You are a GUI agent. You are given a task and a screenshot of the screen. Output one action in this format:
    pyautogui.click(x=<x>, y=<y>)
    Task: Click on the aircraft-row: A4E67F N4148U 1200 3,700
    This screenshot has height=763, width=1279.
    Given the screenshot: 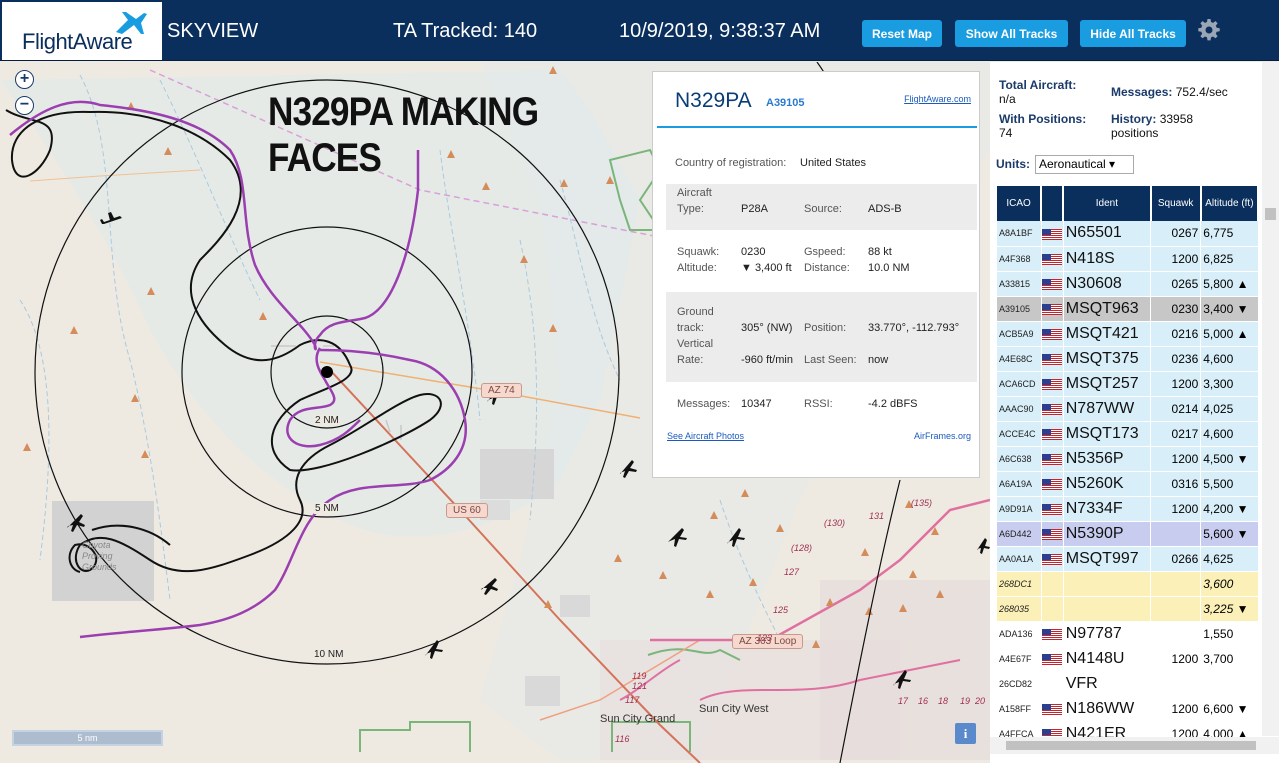 What is the action you would take?
    pyautogui.click(x=1128, y=659)
    